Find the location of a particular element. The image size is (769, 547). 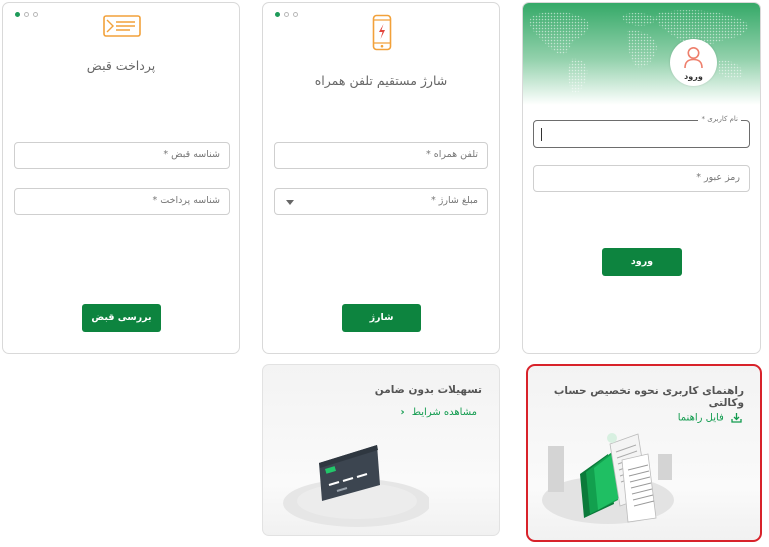

view-conditions-link: مشاهده شرایط ‹ is located at coordinates (438, 412).